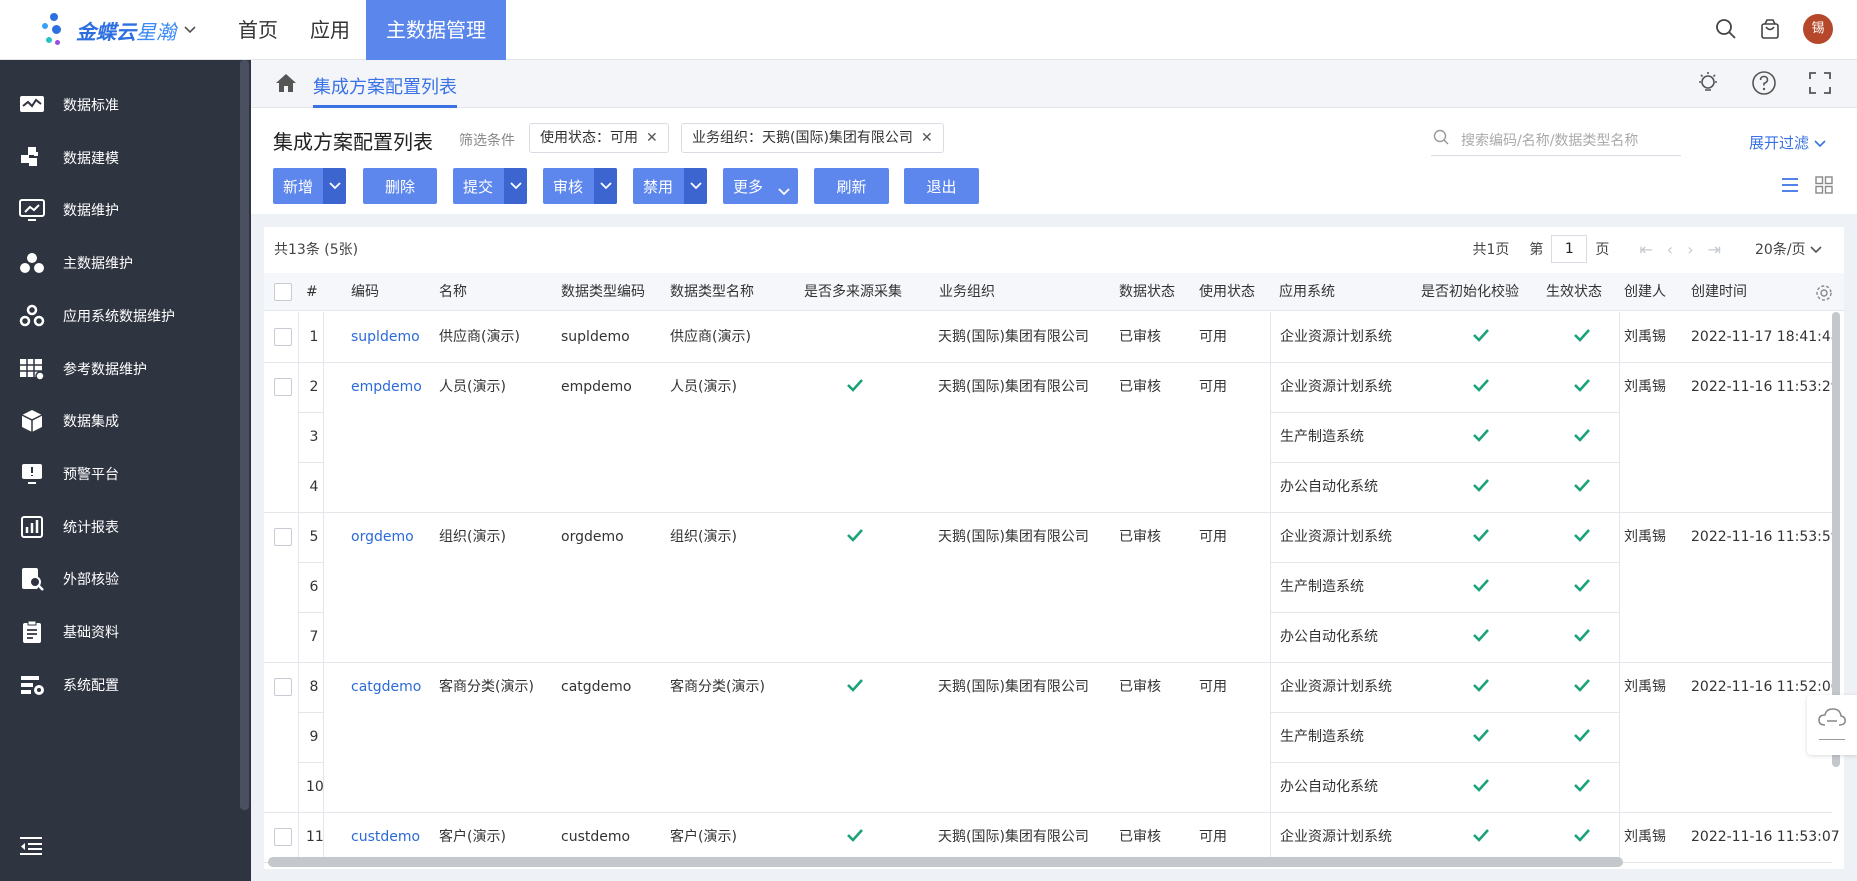 Image resolution: width=1857 pixels, height=881 pixels. Describe the element at coordinates (596, 687) in the screenshot. I see `row-type-code: catgdemo` at that location.